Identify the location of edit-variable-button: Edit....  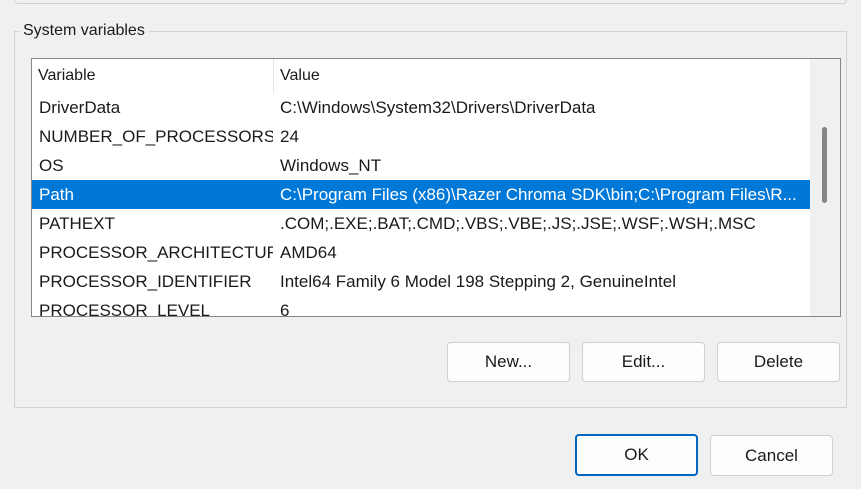
(643, 362).